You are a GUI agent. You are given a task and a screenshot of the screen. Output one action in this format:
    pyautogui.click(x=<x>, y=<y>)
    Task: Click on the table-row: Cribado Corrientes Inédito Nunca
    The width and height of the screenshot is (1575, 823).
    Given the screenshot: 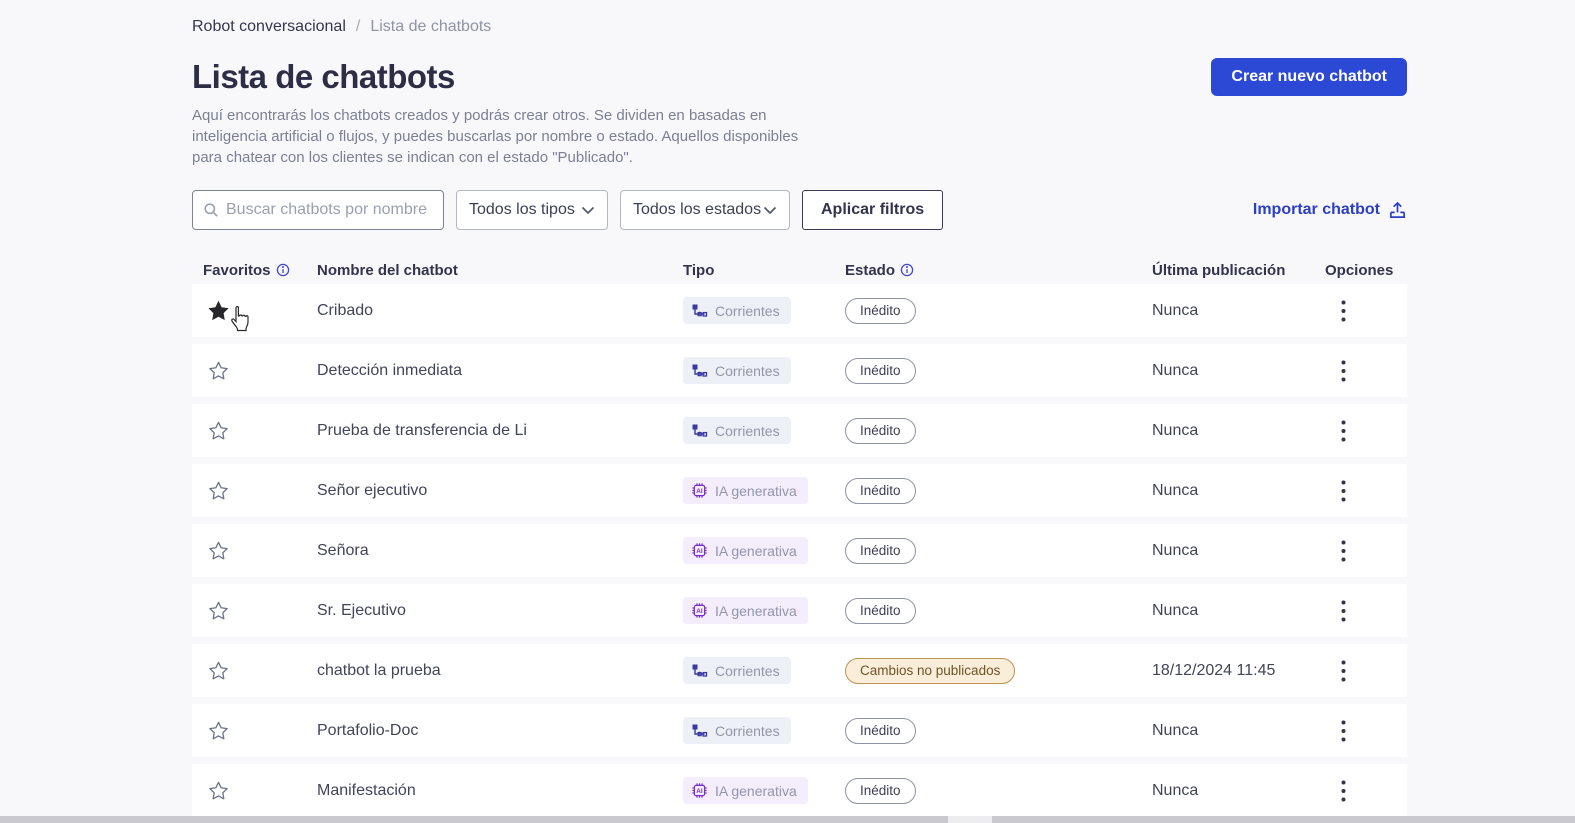 What is the action you would take?
    pyautogui.click(x=799, y=310)
    